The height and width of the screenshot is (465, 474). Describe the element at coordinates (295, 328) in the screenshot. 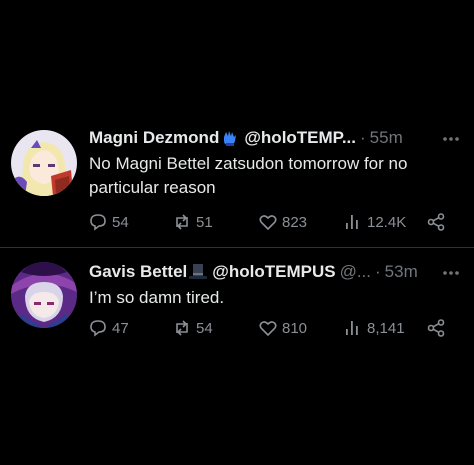

I see `like-count: 810` at that location.